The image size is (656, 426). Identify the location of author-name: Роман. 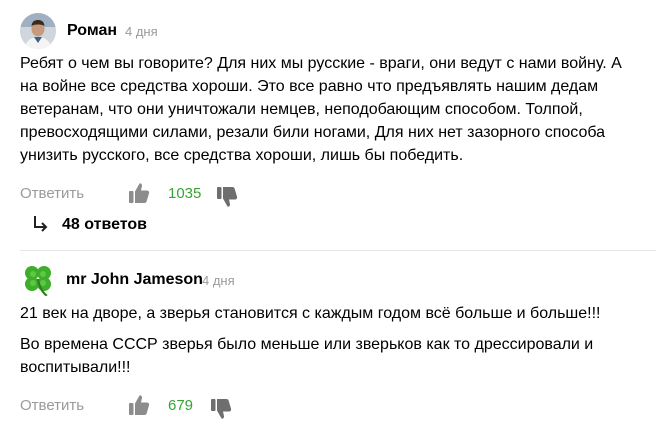
(92, 31).